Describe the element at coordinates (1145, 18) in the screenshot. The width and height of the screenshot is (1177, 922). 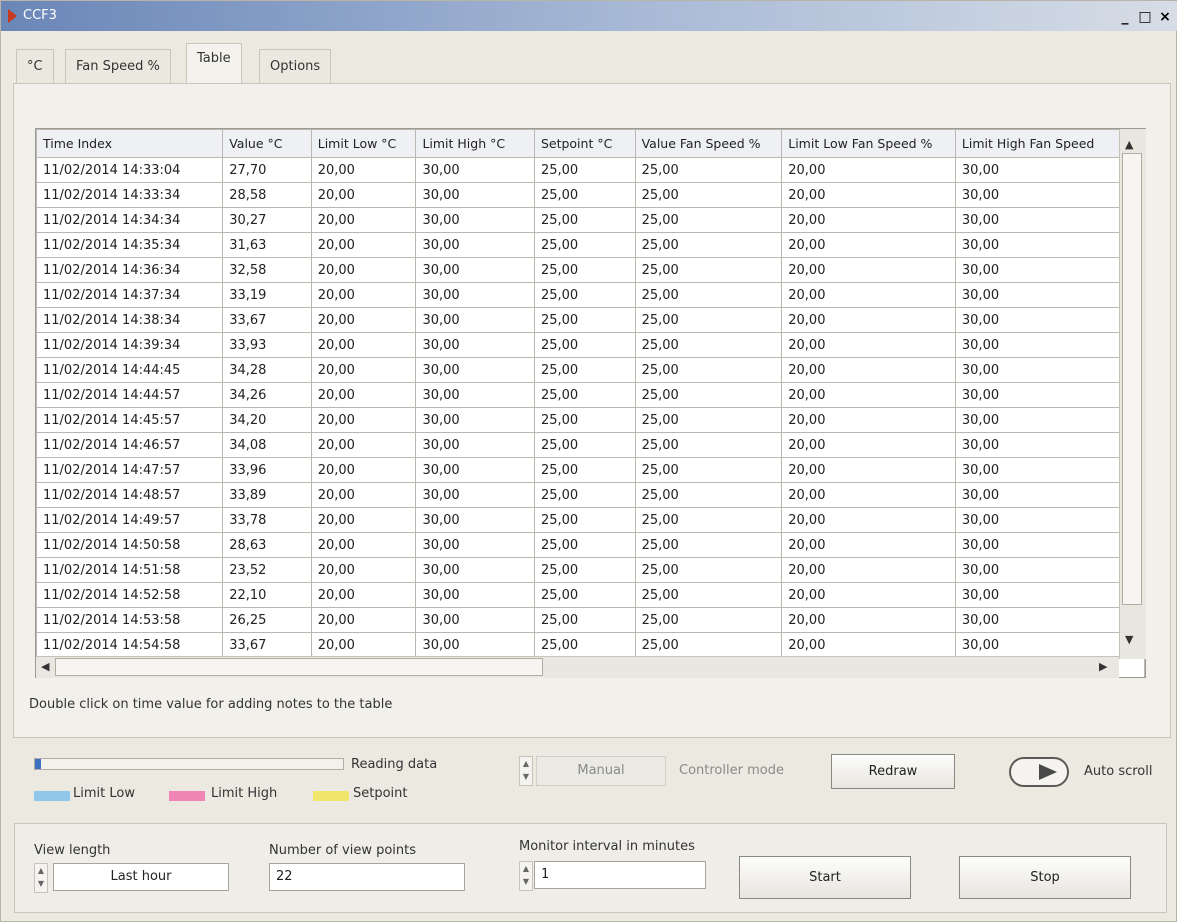
I see `maximize-icon: □` at that location.